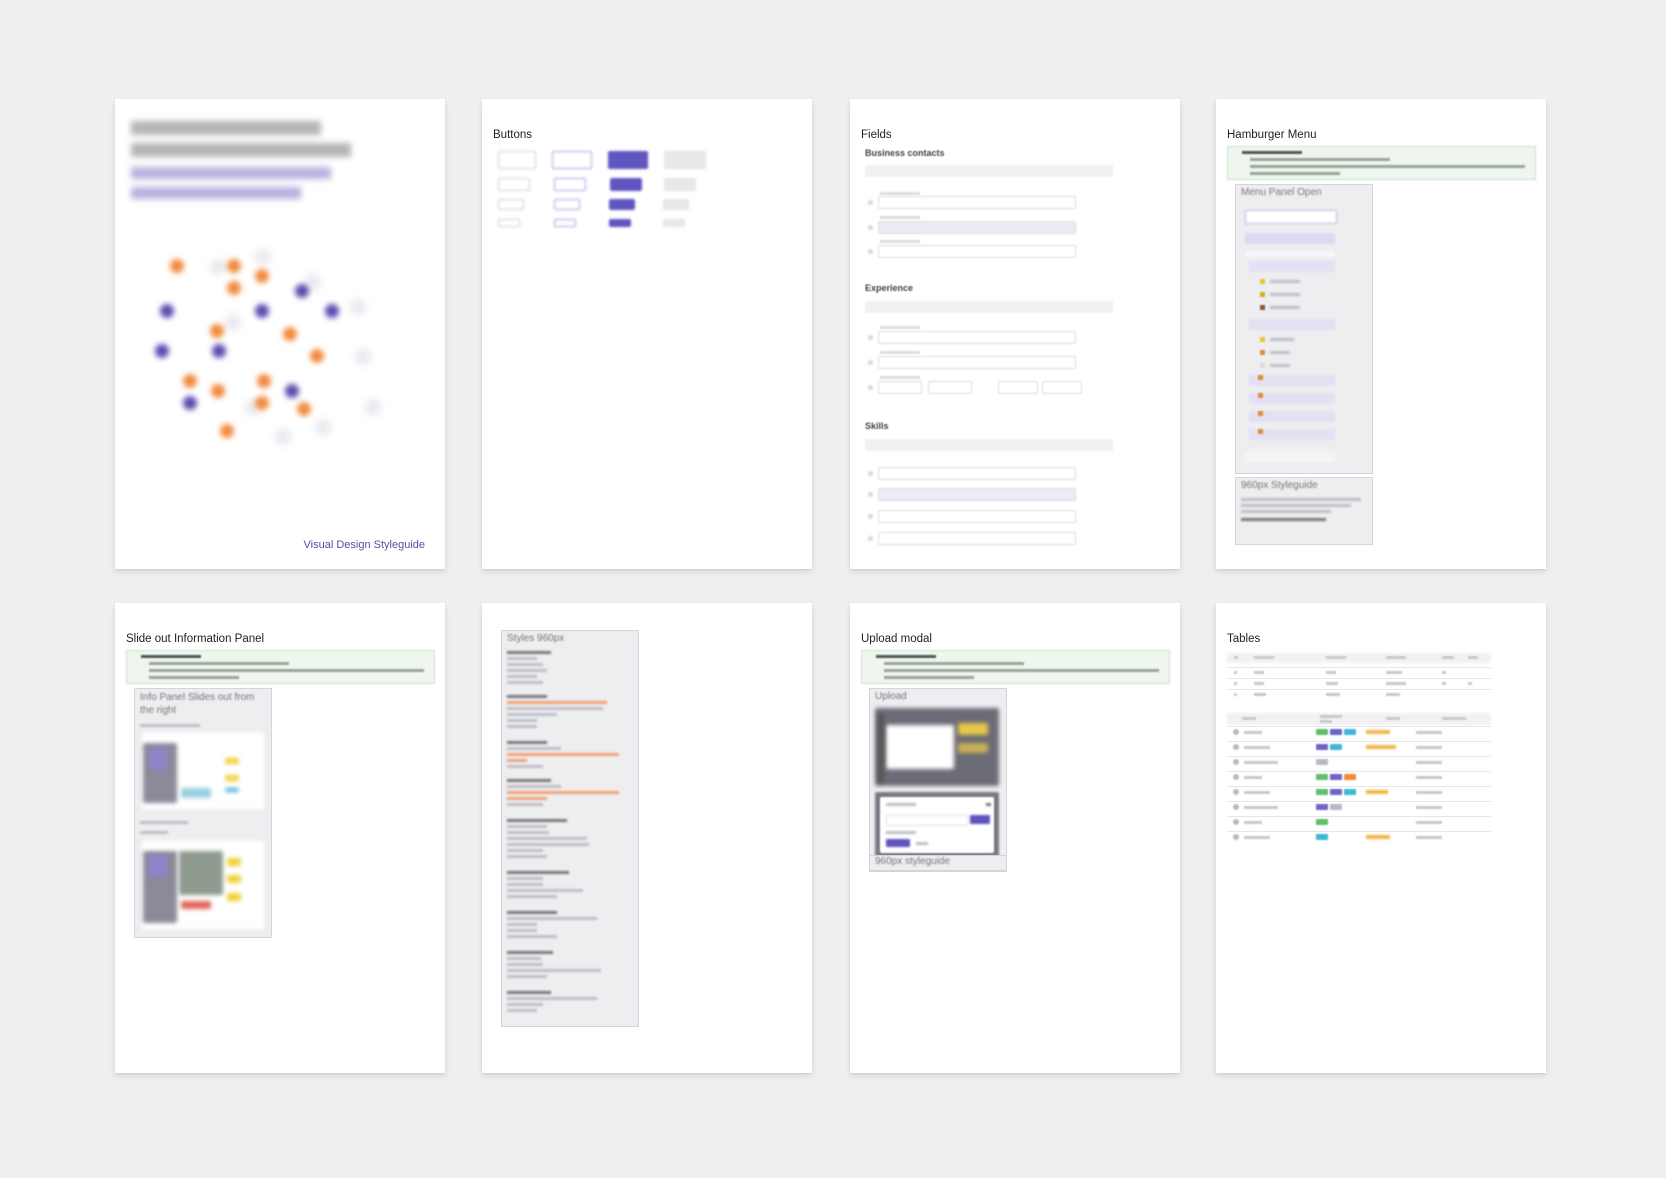 The image size is (1666, 1178). Describe the element at coordinates (1279, 485) in the screenshot. I see `styleguide-note-title: 960px Styleguide` at that location.